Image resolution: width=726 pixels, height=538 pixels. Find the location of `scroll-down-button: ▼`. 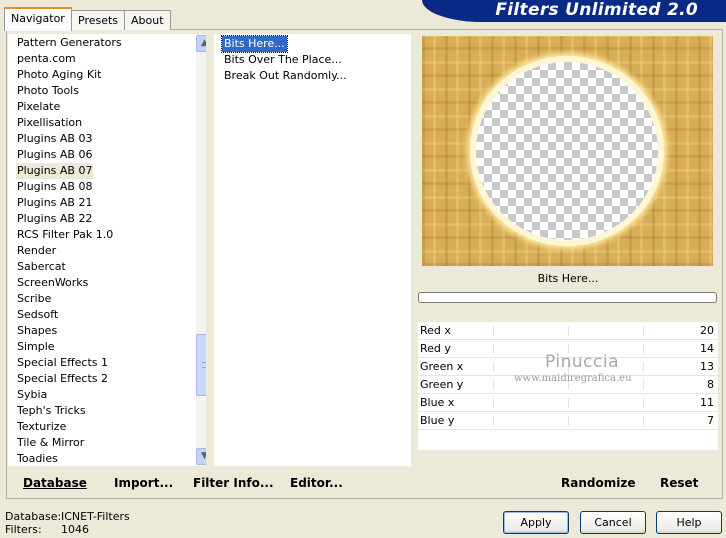

scroll-down-button: ▼ is located at coordinates (201, 456).